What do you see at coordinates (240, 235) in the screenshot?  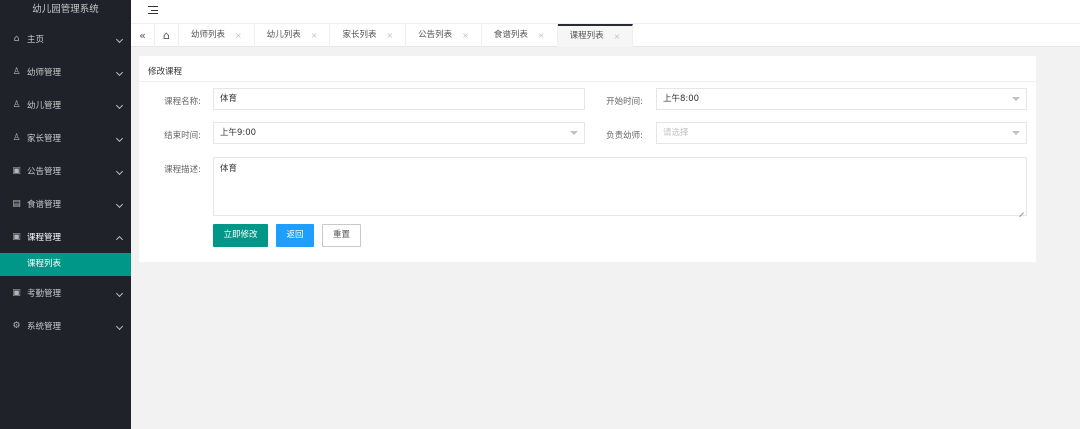 I see `submit-button: 立即修改` at bounding box center [240, 235].